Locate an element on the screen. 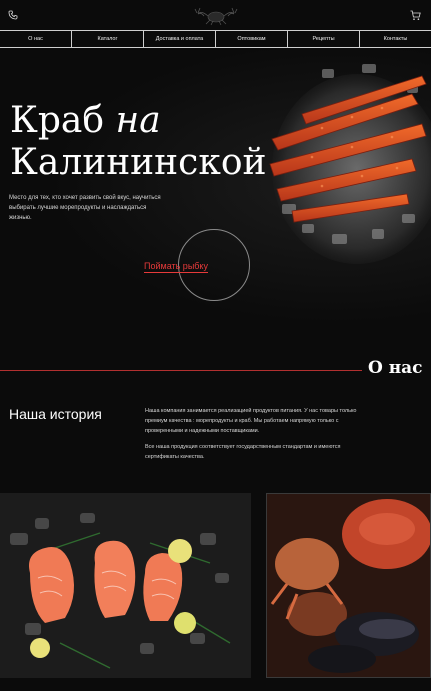 Image resolution: width=431 pixels, height=691 pixels. nav-item-recipes: Рецепты is located at coordinates (323, 39).